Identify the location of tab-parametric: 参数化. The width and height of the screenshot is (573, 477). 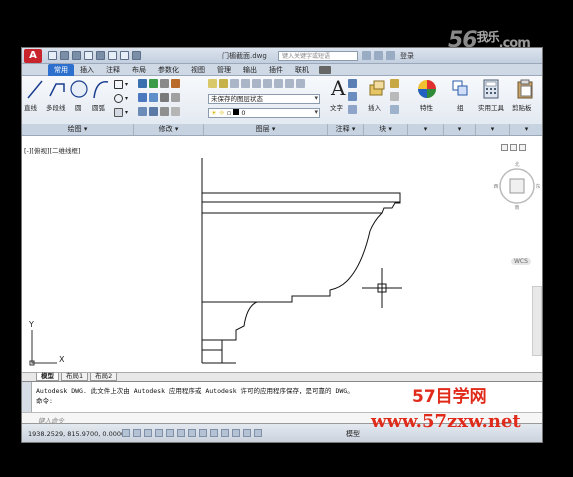
(168, 70).